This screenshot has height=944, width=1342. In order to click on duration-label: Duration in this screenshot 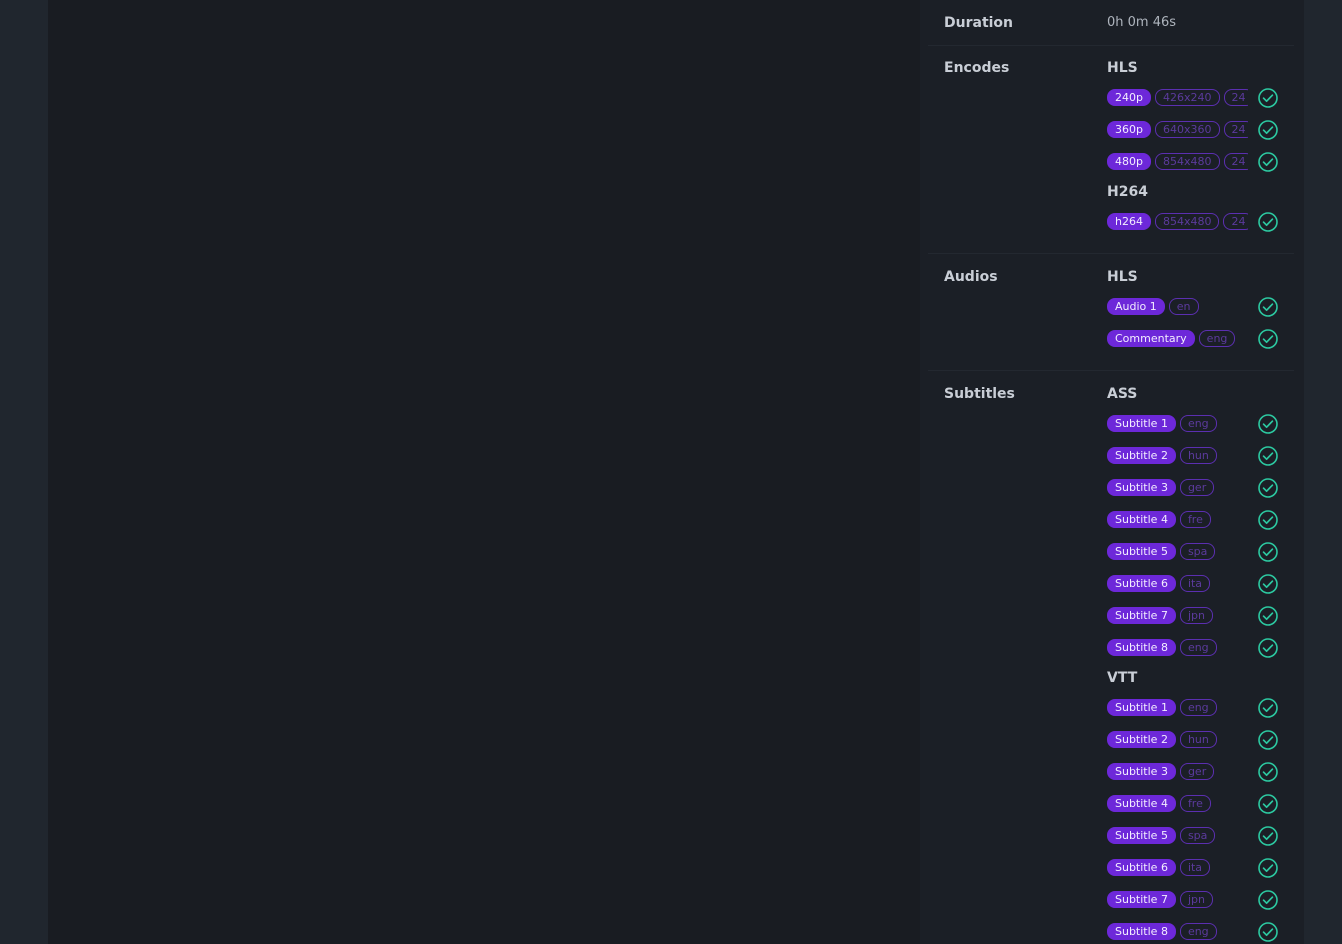, I will do `click(979, 23)`.